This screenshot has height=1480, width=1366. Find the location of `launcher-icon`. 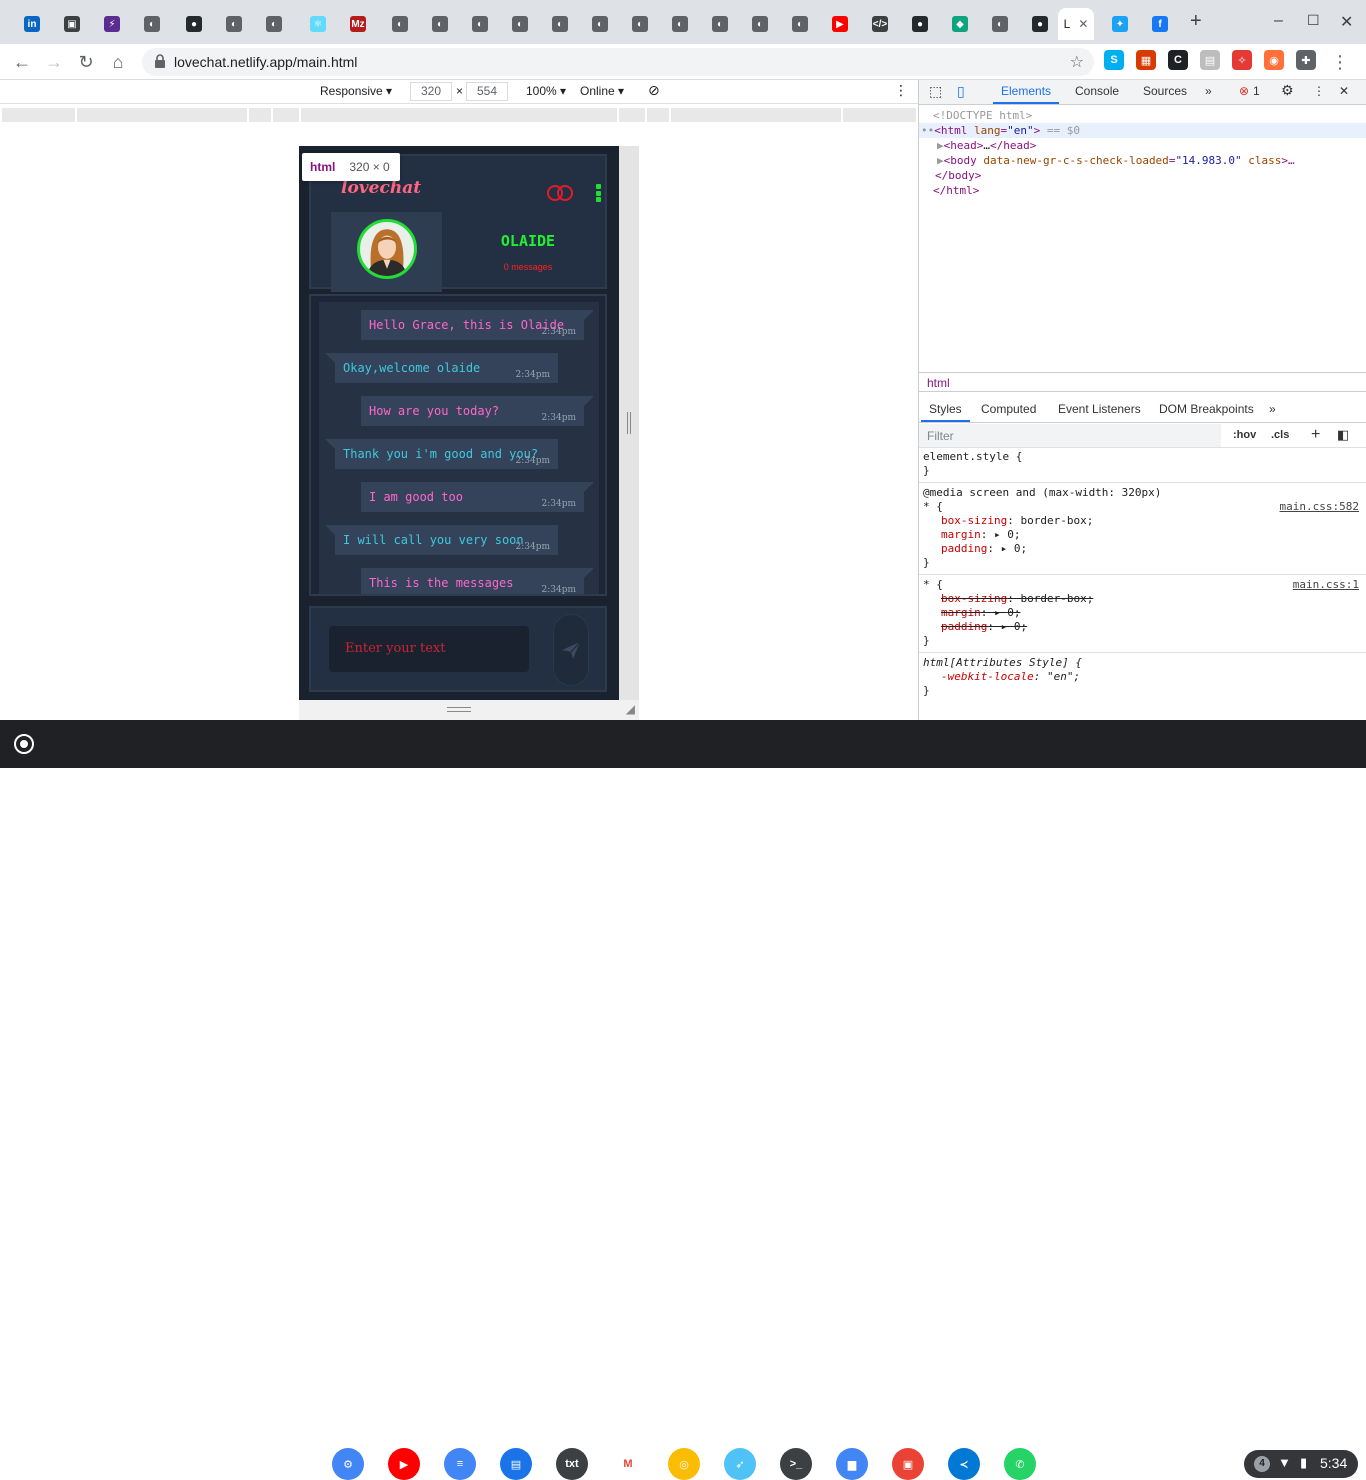

launcher-icon is located at coordinates (24, 744).